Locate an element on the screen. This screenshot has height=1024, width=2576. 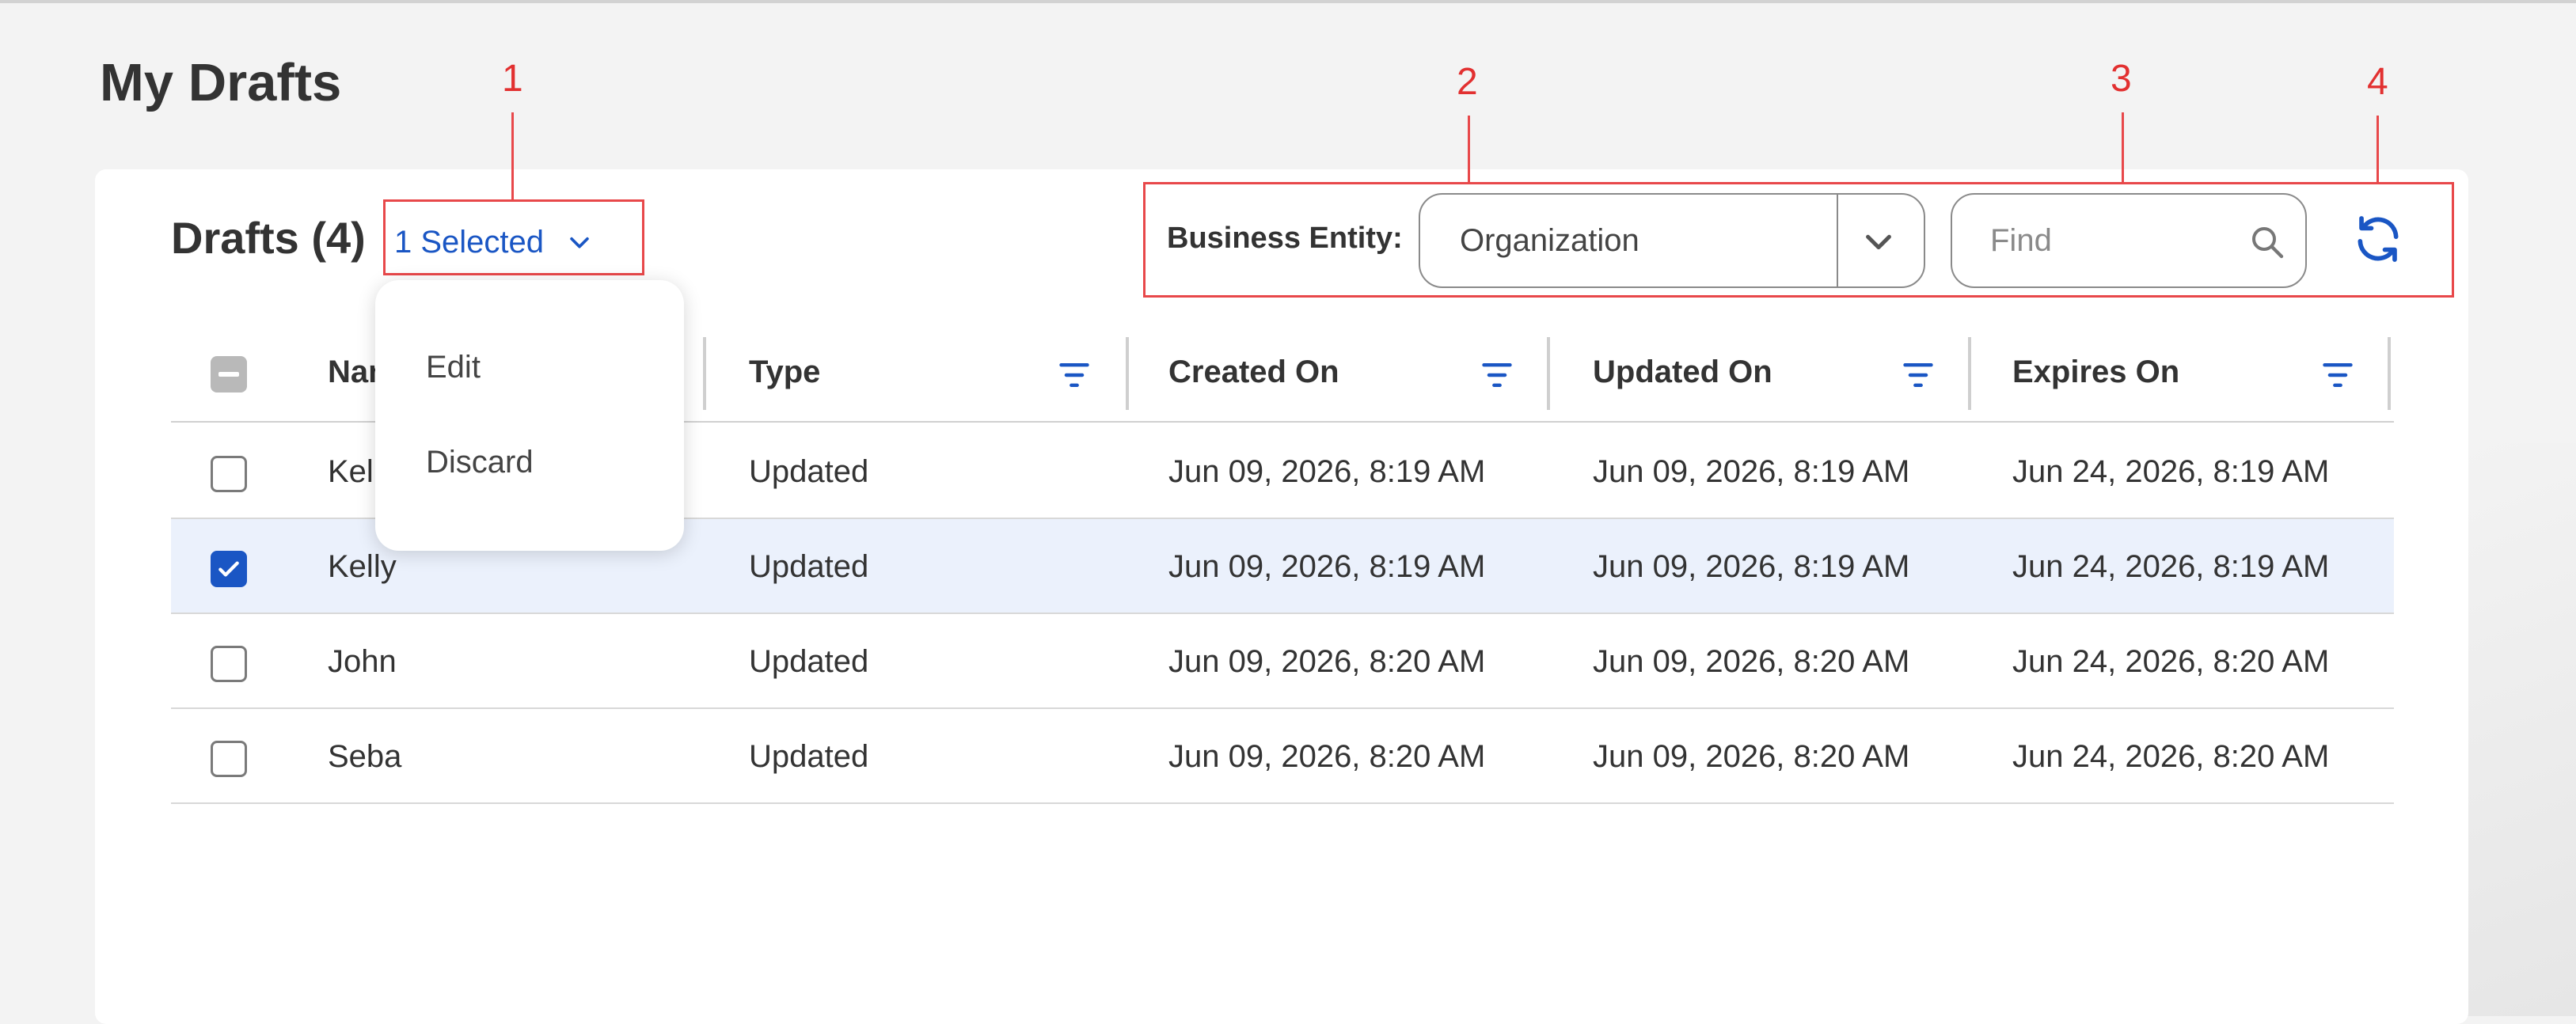
cell-name: John is located at coordinates (363, 661).